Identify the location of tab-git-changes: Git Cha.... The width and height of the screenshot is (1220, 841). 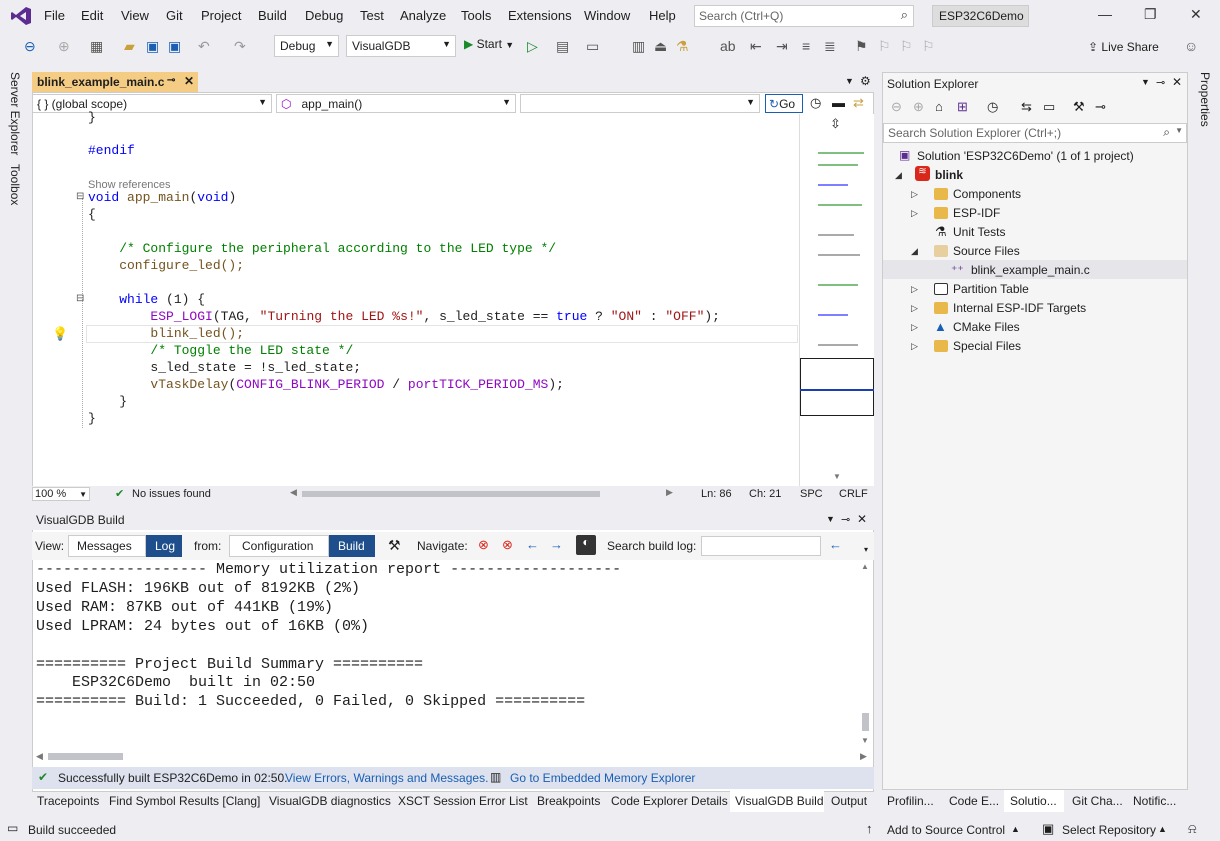
(1097, 801).